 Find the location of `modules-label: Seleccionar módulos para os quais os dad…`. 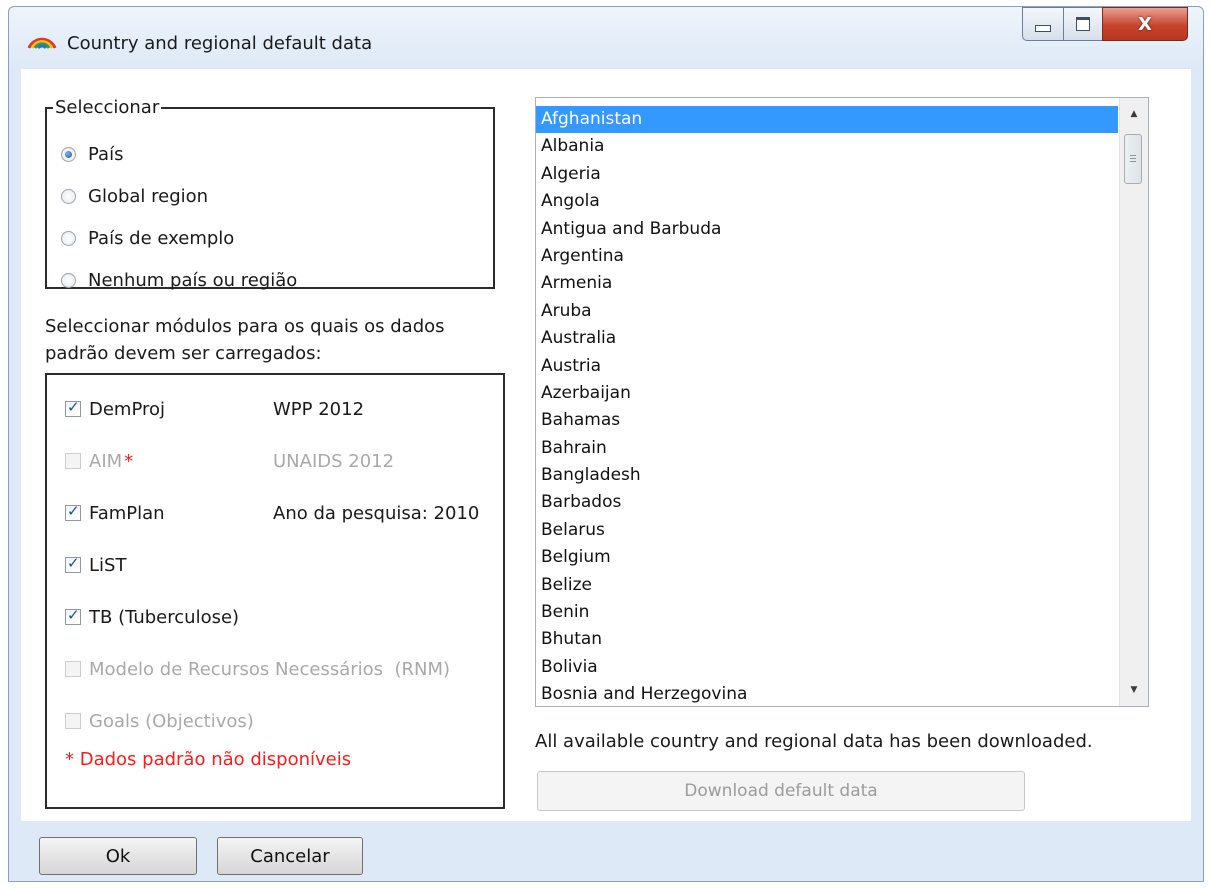

modules-label: Seleccionar módulos para os quais os dad… is located at coordinates (245, 340).